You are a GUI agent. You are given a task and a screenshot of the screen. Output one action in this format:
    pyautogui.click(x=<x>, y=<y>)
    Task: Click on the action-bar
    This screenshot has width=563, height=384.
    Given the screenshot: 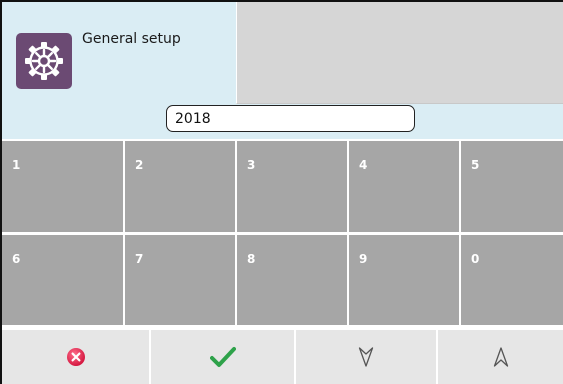 What is the action you would take?
    pyautogui.click(x=282, y=357)
    